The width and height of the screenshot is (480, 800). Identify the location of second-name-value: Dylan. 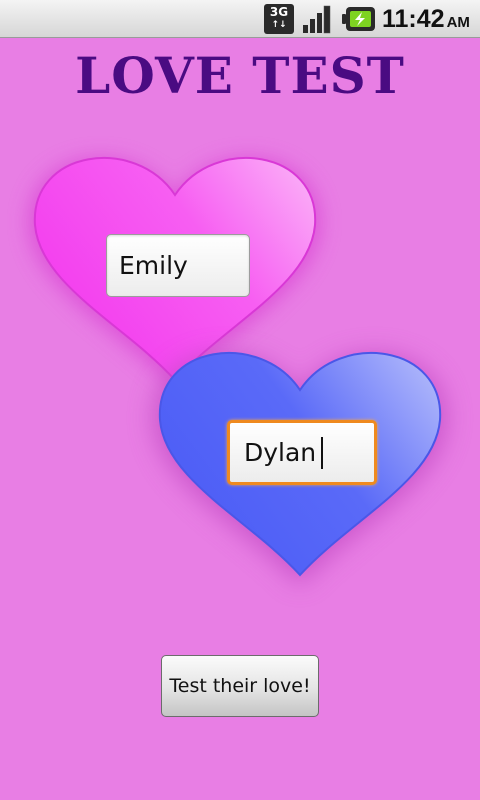
(280, 452).